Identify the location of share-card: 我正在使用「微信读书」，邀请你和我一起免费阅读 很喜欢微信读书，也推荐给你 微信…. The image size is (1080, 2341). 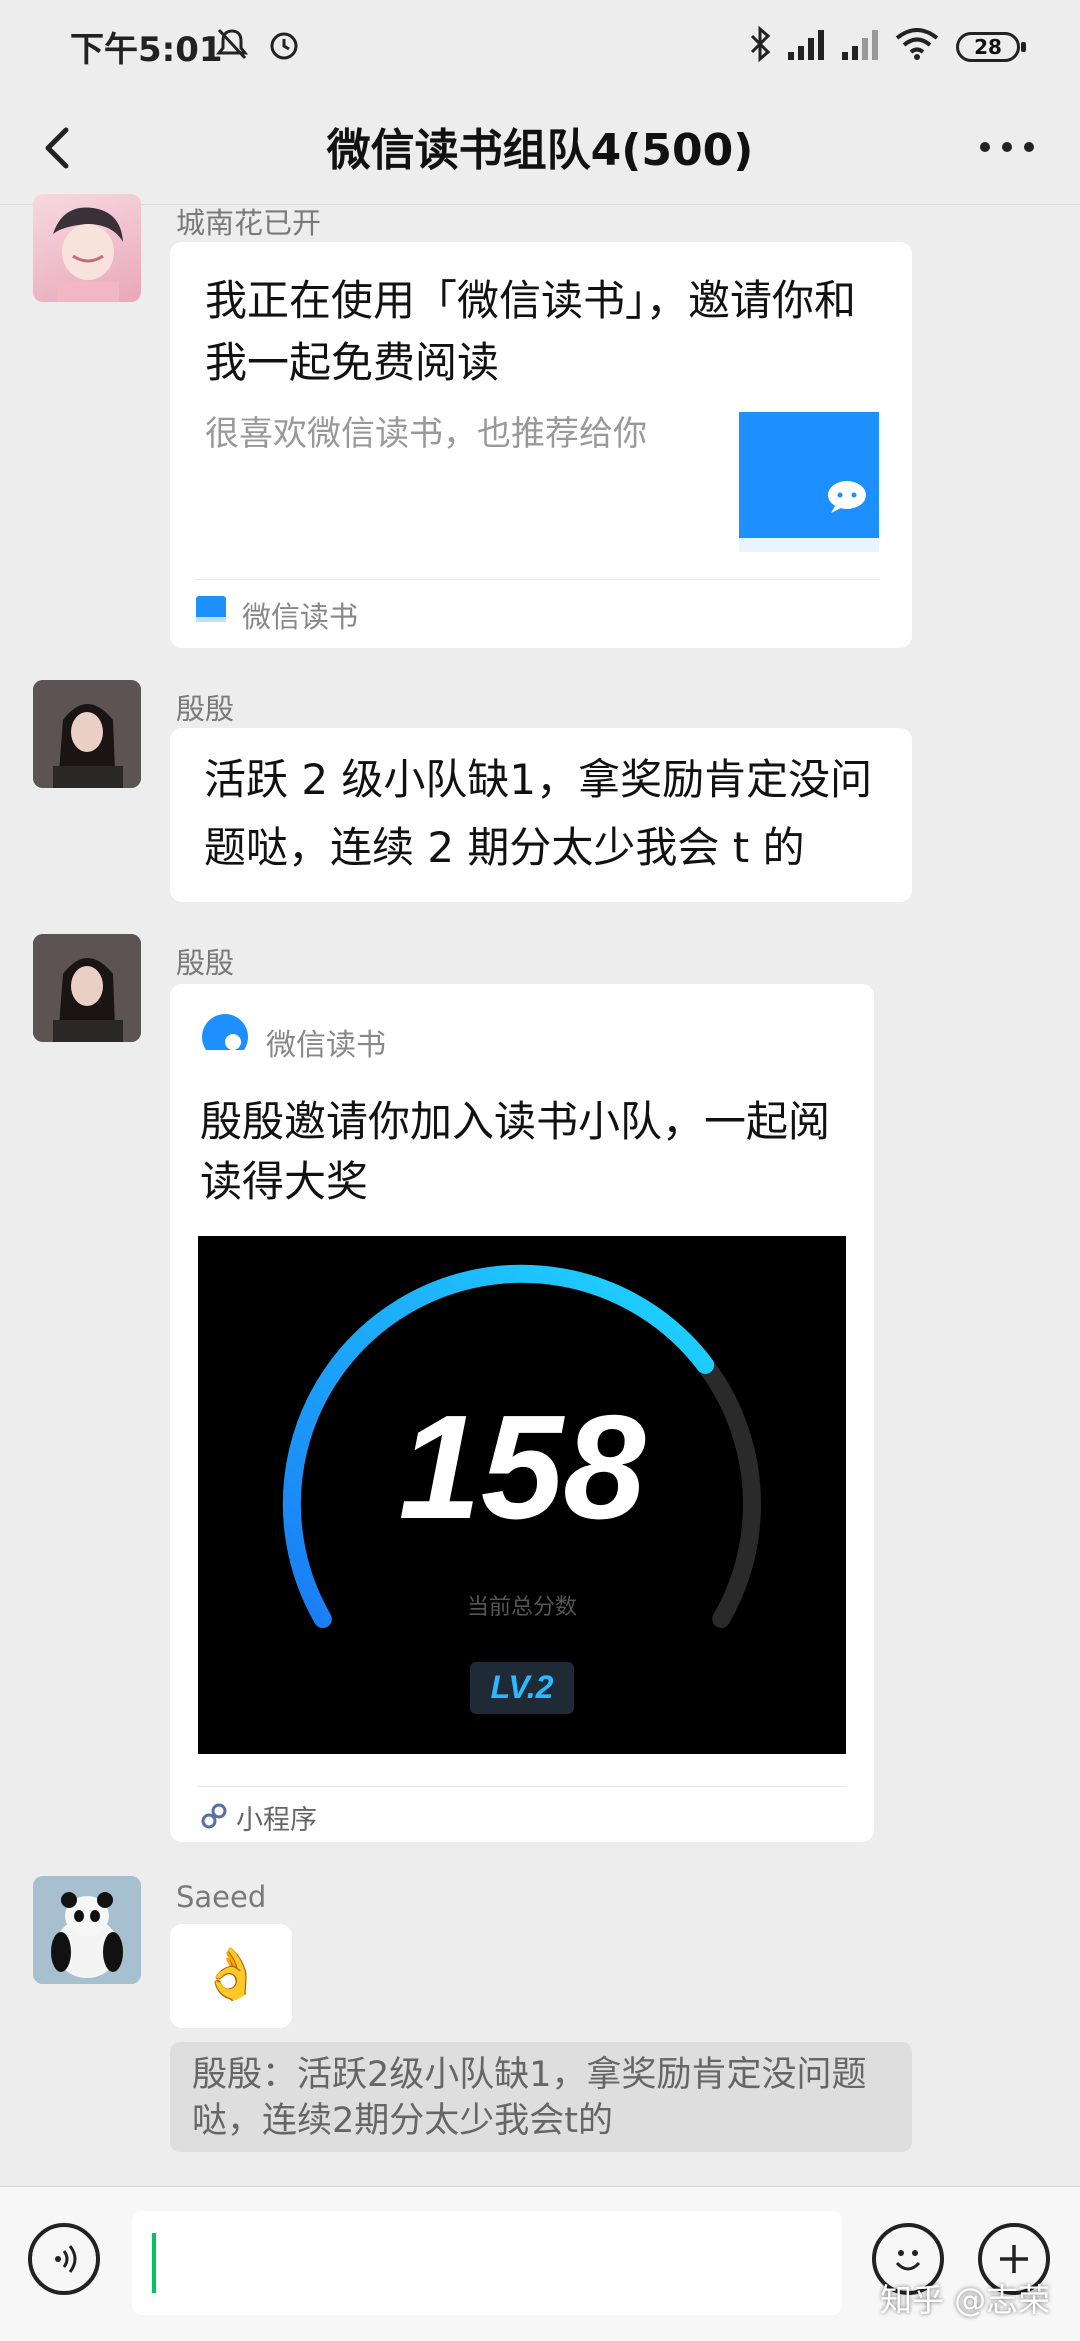
(541, 445).